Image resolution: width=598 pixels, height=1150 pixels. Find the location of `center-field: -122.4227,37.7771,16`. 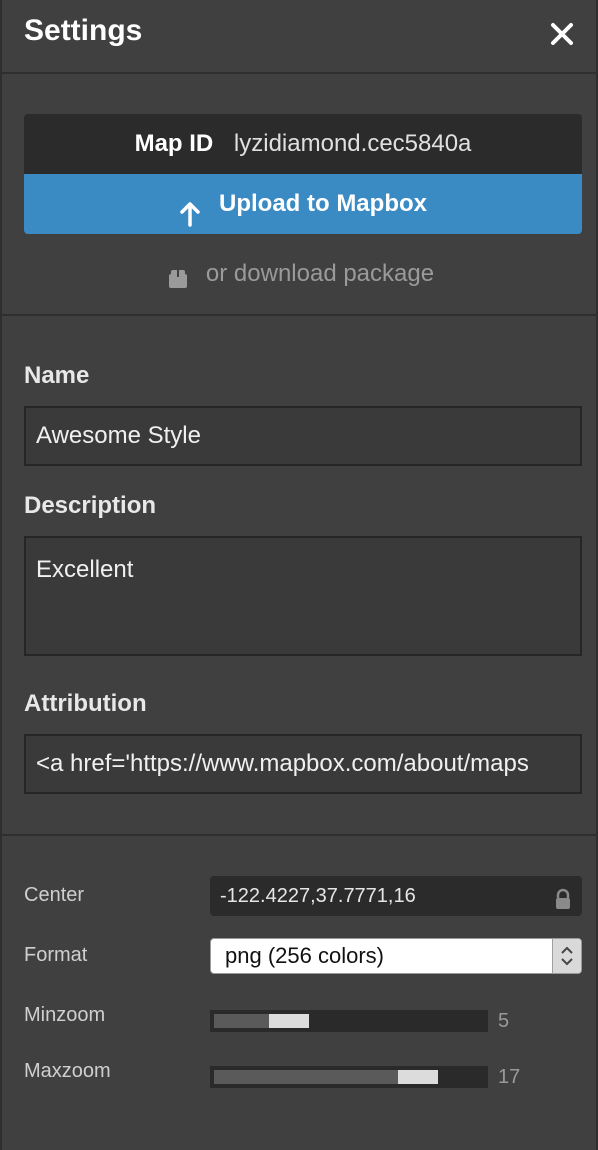

center-field: -122.4227,37.7771,16 is located at coordinates (396, 896).